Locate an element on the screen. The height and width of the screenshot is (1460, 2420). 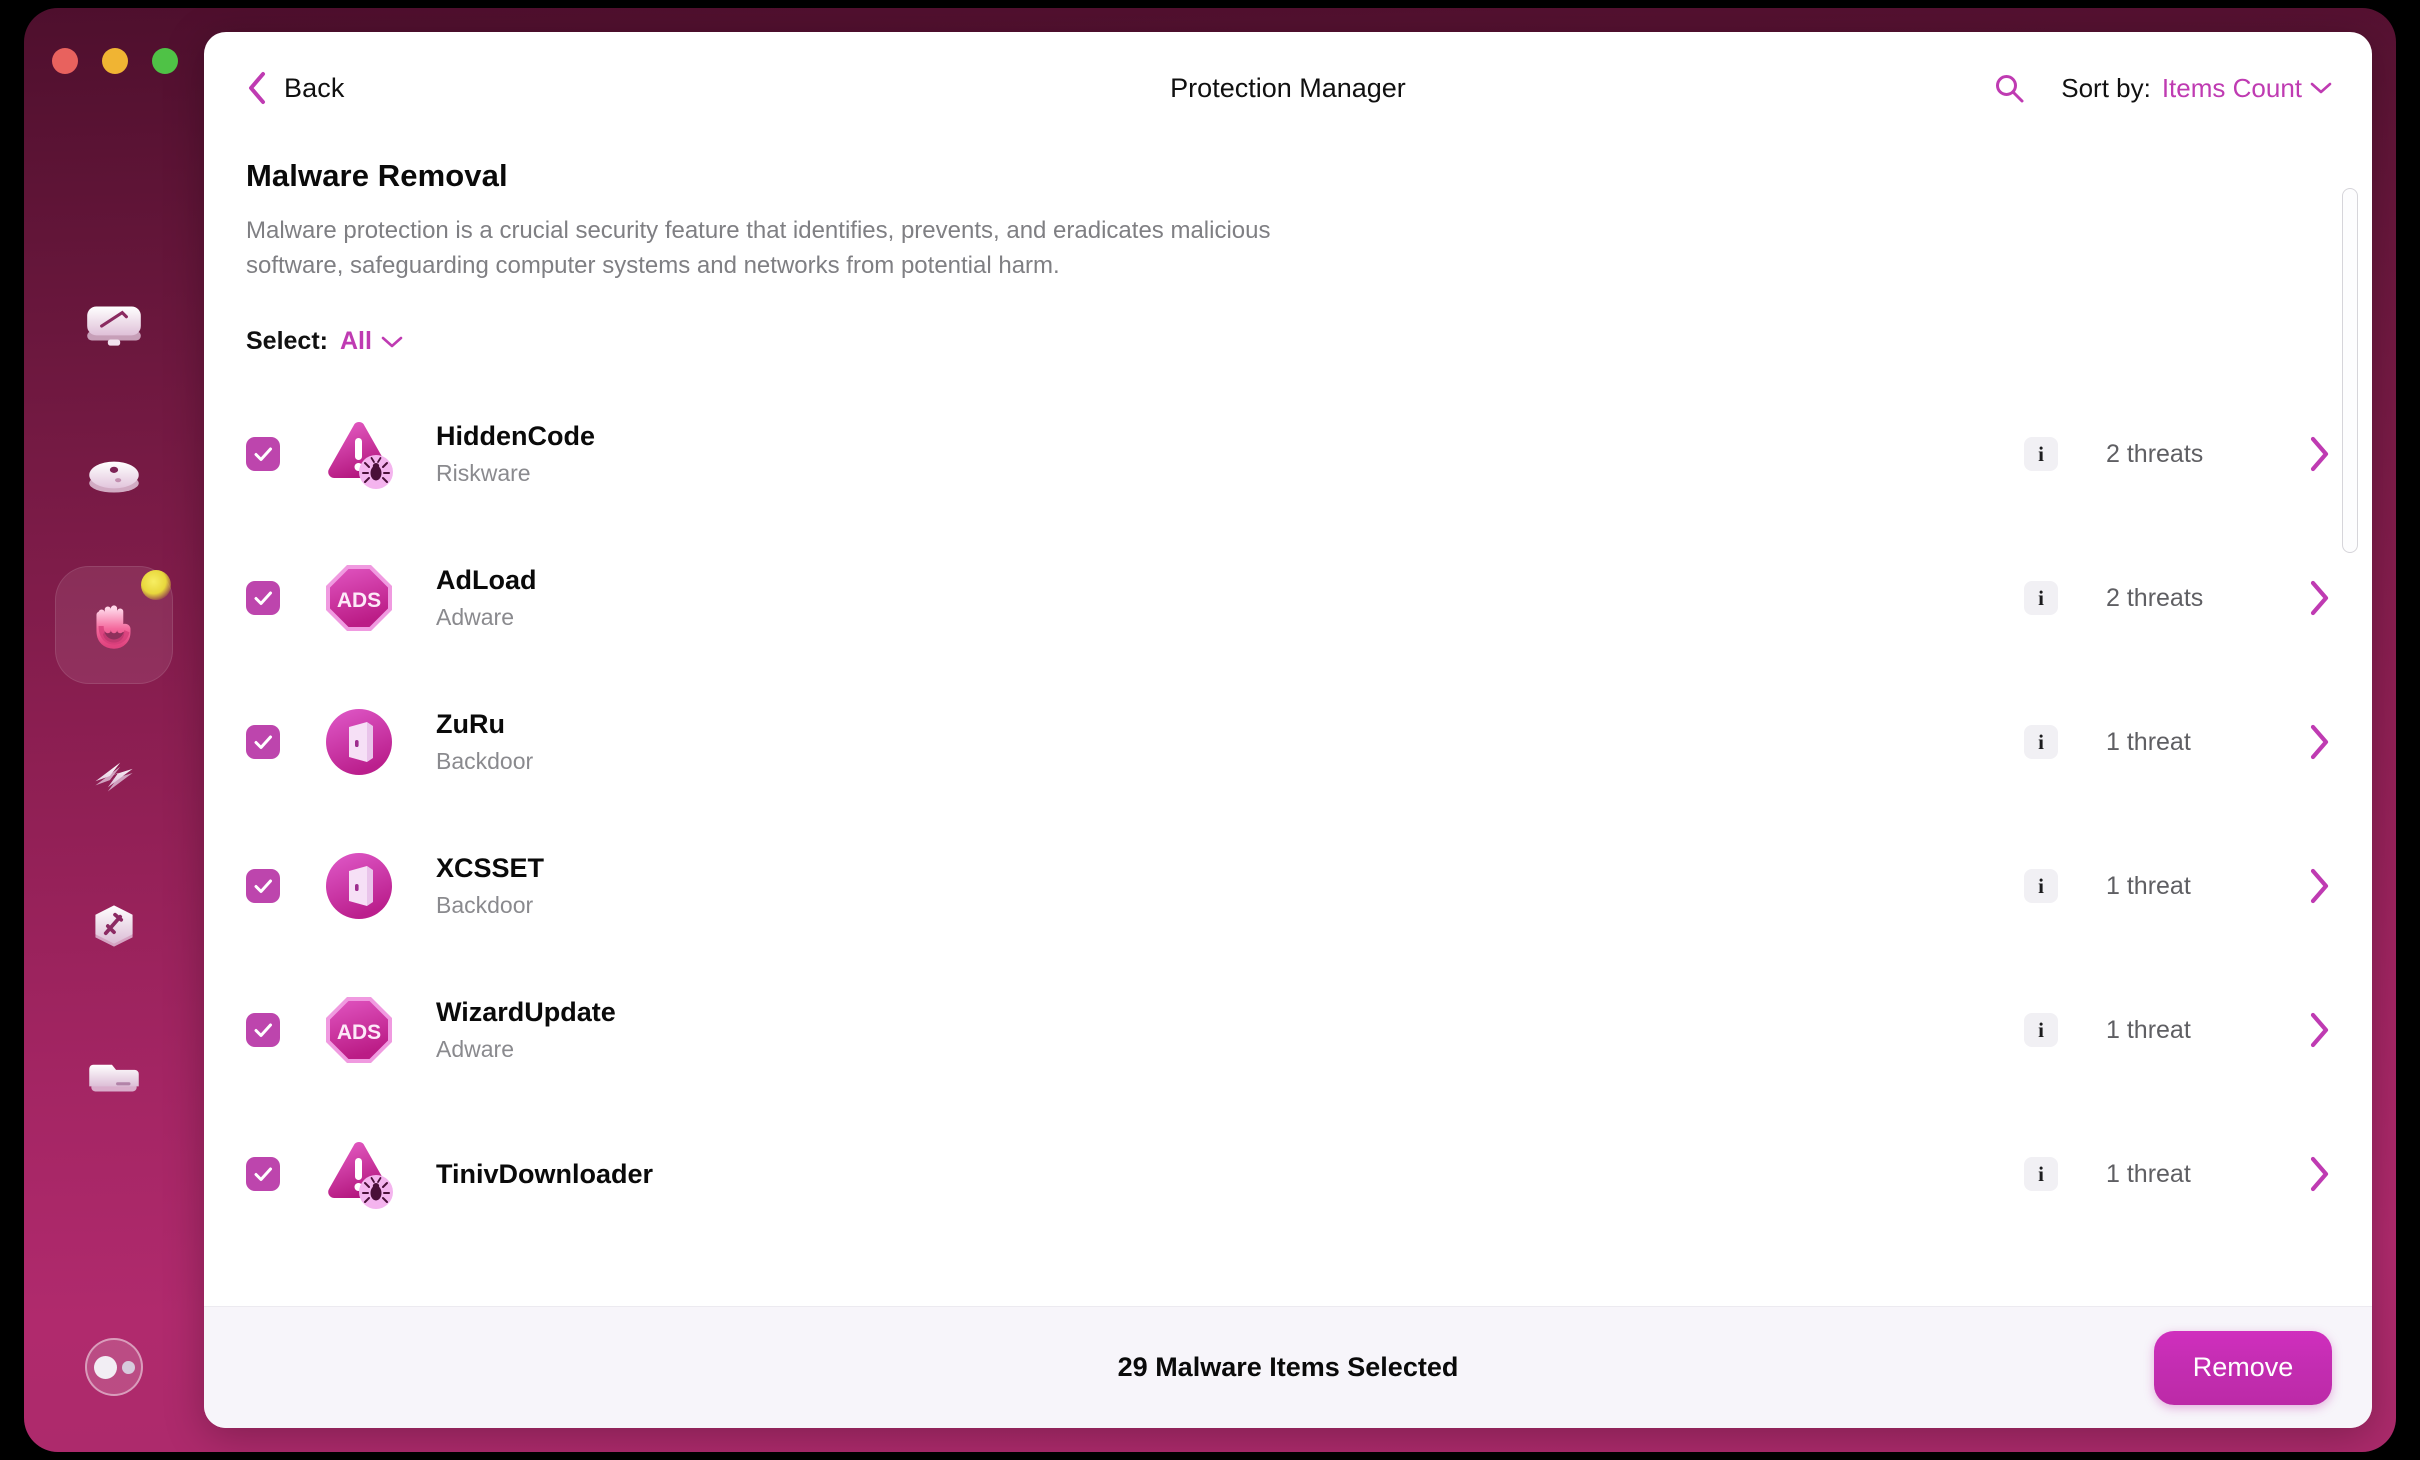
sort-by-label: Sort by: is located at coordinates (2106, 87).